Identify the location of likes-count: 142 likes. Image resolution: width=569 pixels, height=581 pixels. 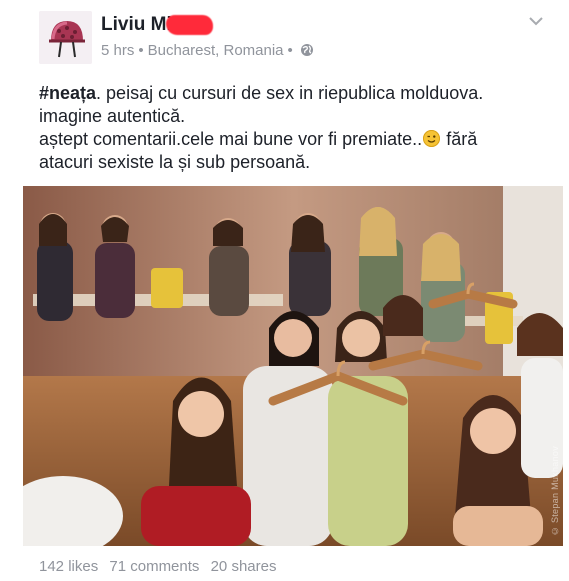
(68, 566).